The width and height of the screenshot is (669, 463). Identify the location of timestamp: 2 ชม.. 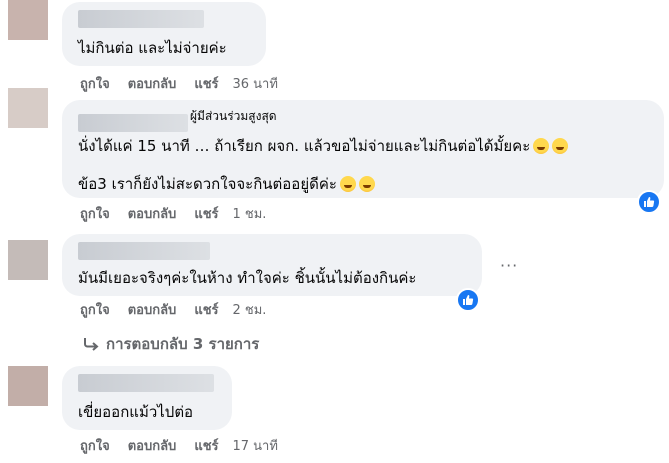
(250, 311).